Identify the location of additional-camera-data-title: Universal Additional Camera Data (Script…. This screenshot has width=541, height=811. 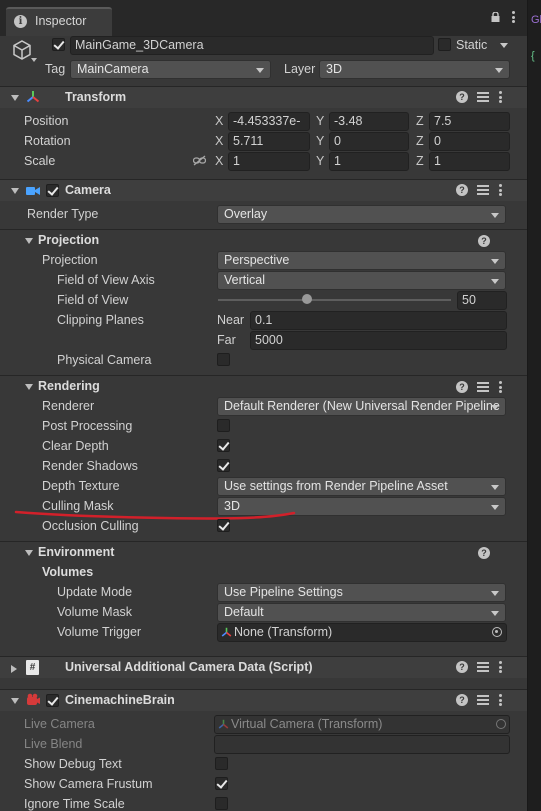
(189, 667).